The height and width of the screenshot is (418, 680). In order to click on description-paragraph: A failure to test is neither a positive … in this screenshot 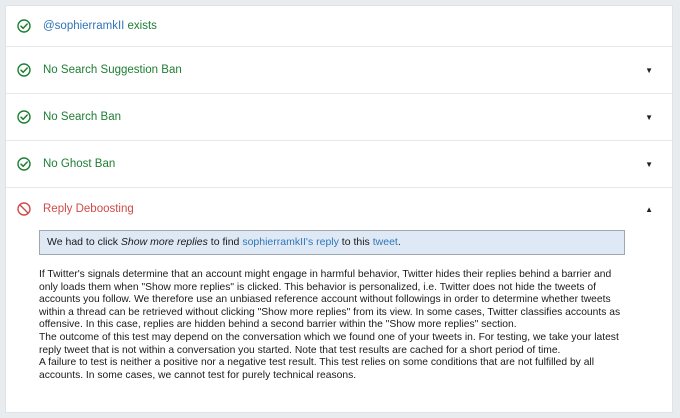, I will do `click(316, 369)`.